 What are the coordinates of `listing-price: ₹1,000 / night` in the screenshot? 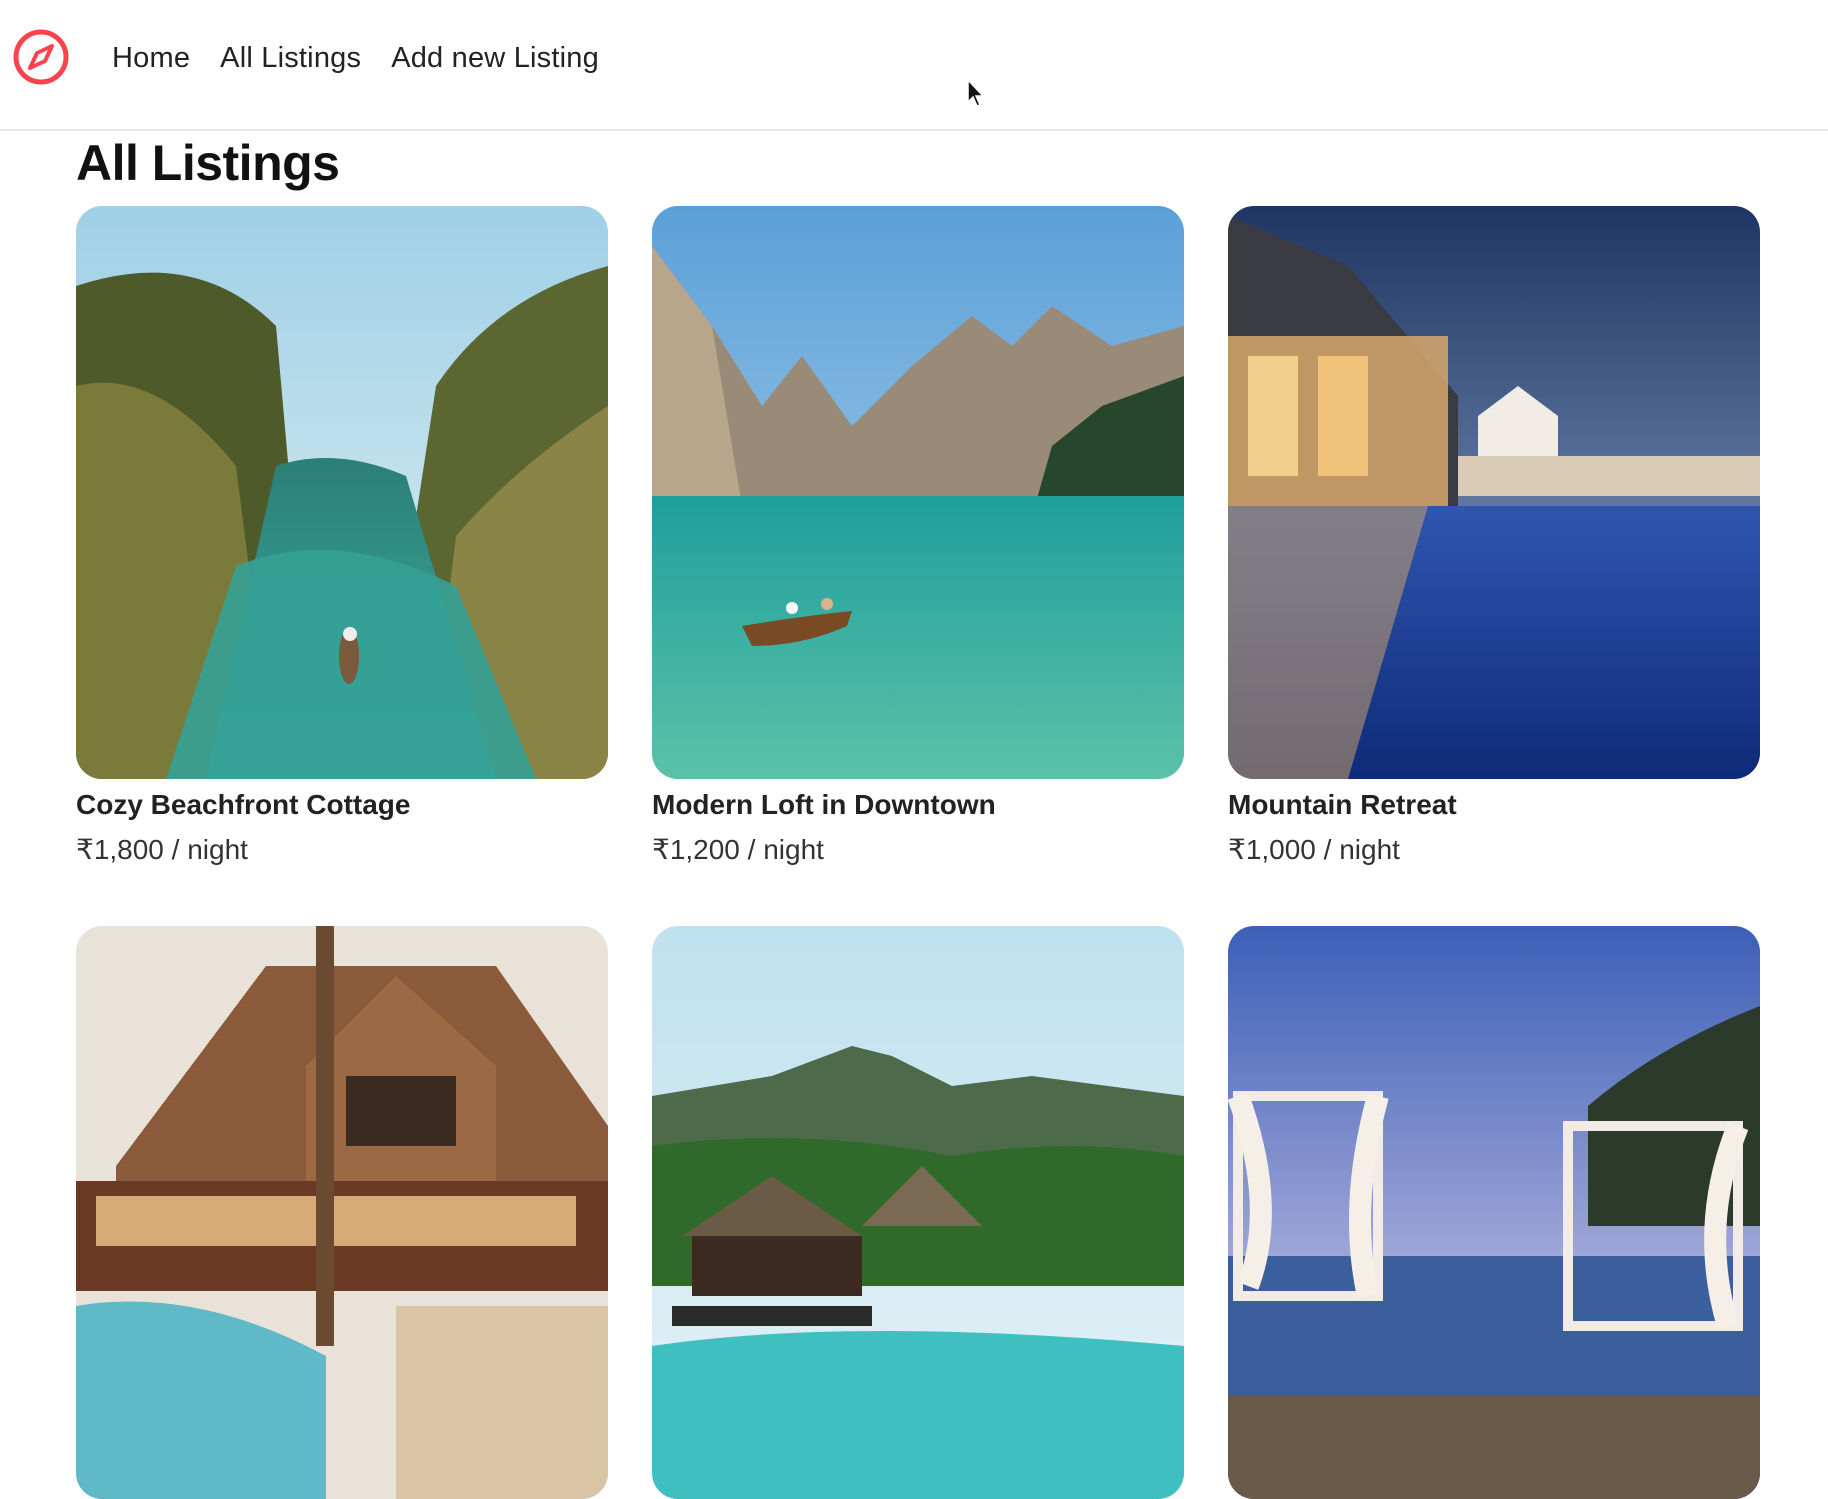 It's located at (1314, 849).